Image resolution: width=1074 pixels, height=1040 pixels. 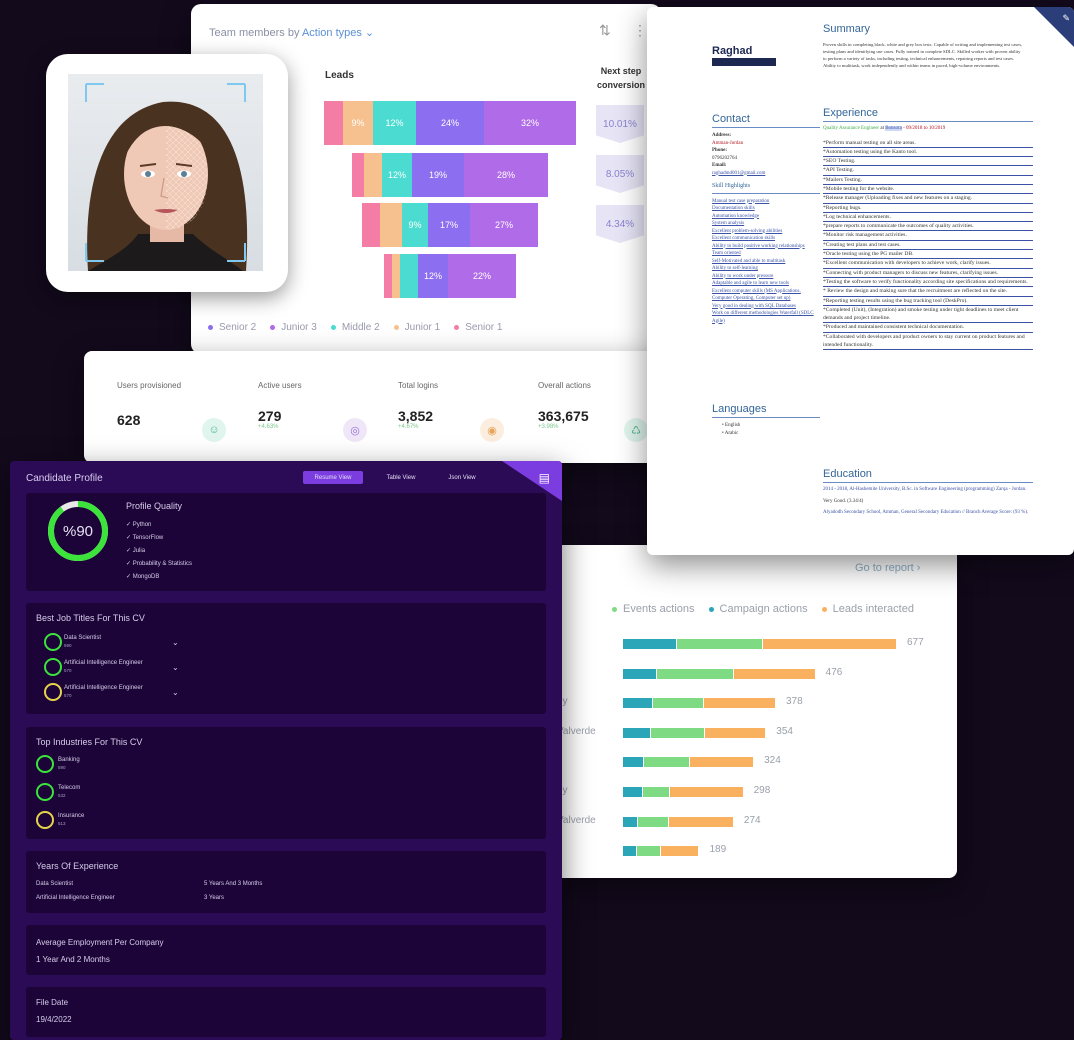 I want to click on languages-section: Languages • English • Arabic, so click(x=766, y=420).